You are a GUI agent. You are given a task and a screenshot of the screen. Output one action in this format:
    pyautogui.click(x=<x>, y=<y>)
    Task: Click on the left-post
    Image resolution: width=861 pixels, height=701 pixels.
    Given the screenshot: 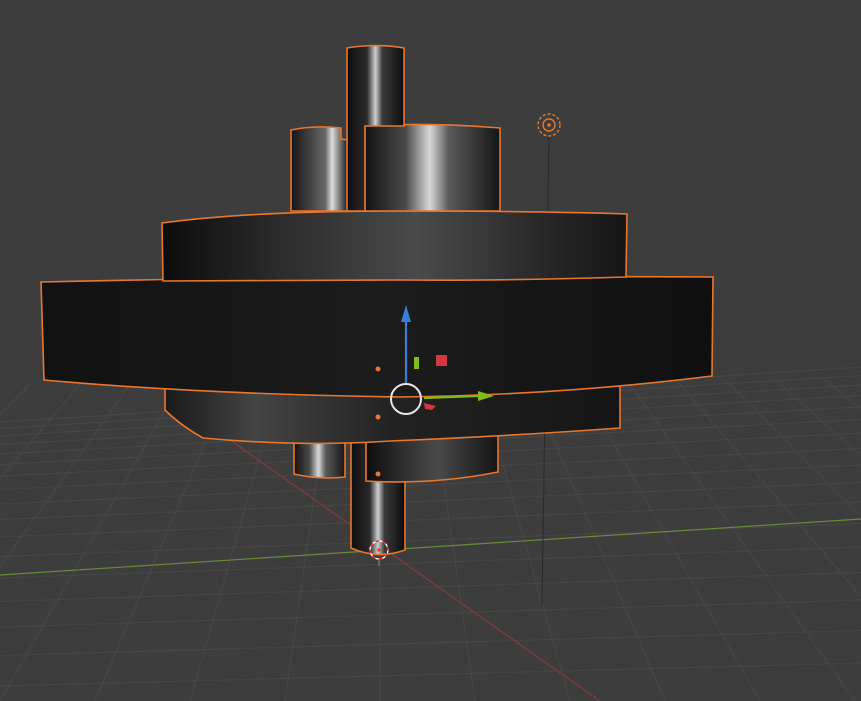 What is the action you would take?
    pyautogui.click(x=319, y=169)
    